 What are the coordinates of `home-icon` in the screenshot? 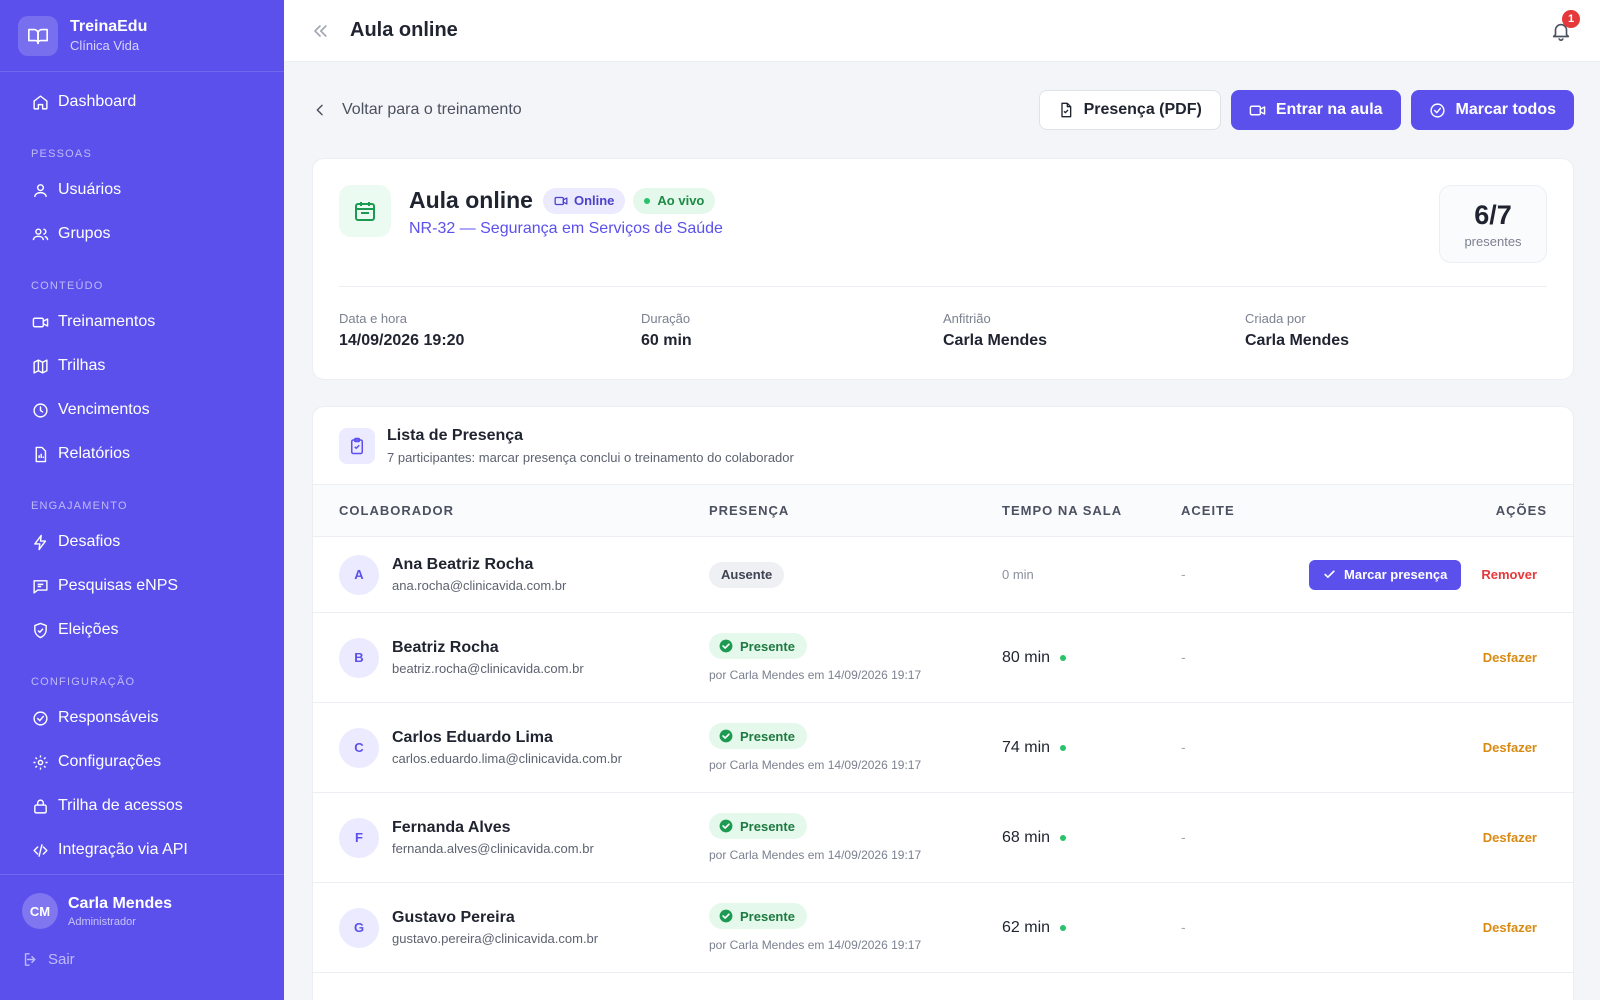 It's located at (40, 102).